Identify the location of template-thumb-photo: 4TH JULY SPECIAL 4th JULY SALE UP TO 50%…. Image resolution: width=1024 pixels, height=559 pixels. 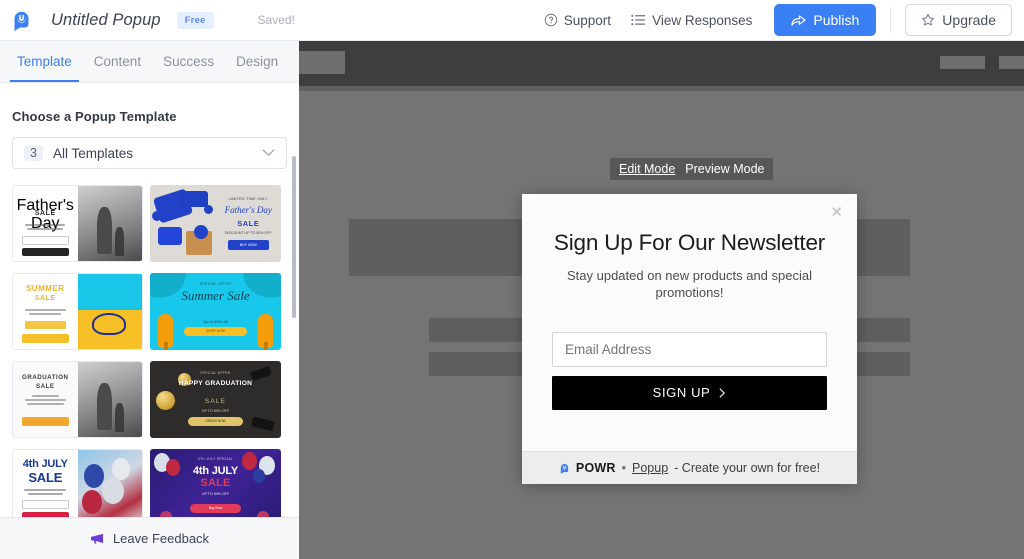
(215, 487).